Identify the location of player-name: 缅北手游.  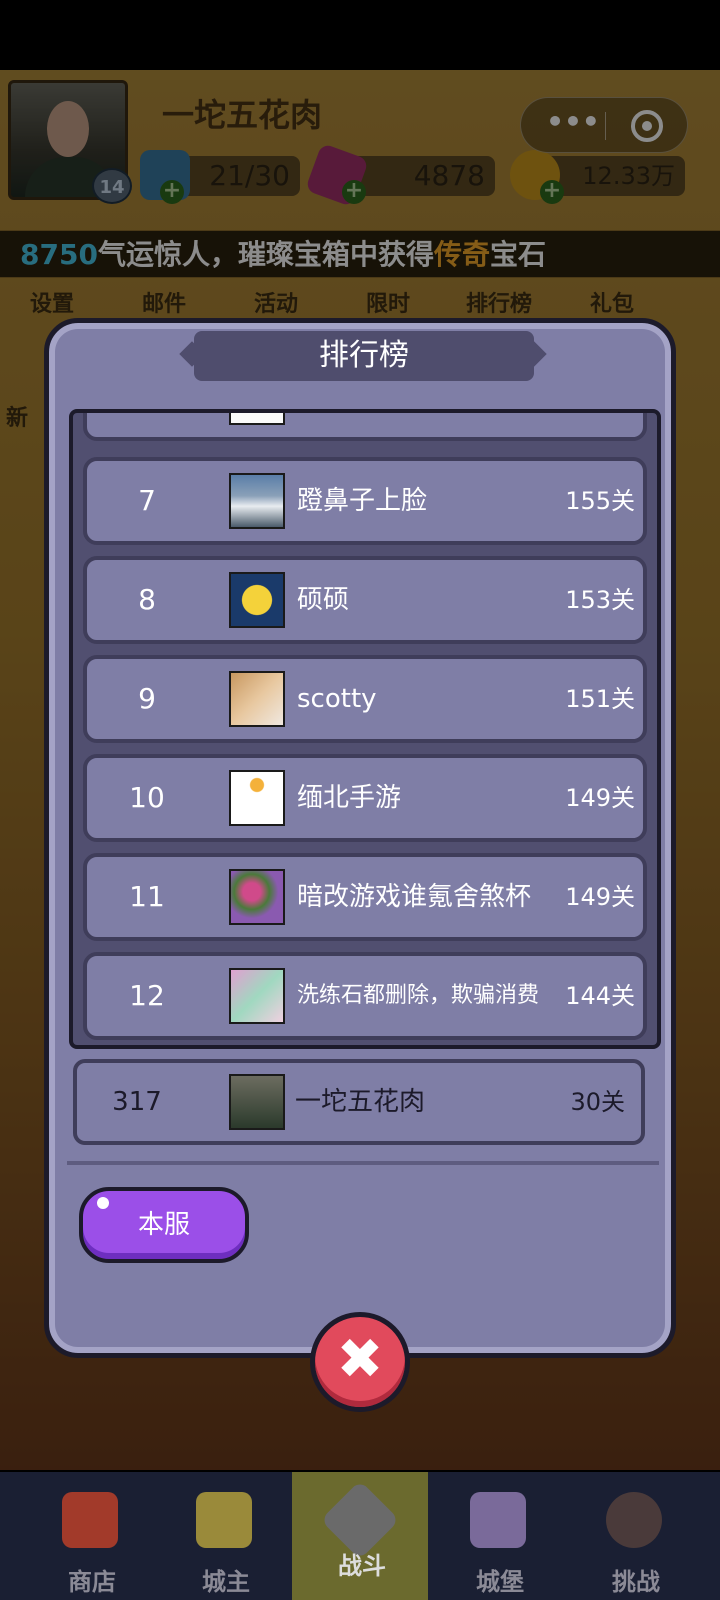
(349, 798).